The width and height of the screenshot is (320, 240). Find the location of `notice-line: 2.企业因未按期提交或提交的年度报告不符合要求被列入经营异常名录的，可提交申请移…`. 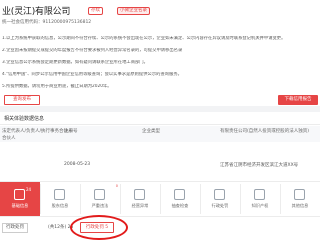

notice-line: 2.企业因未按期提交或提交的年度报告不符合要求被列入经营异常名录的，可提交申请移… is located at coordinates (92, 50).